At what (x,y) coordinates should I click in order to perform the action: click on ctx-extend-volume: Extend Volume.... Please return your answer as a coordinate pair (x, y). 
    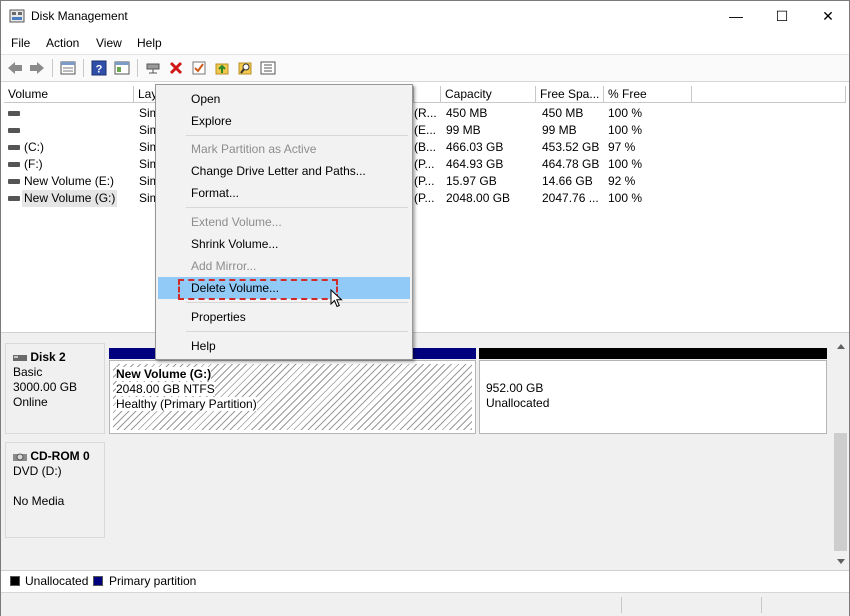
    Looking at the image, I should click on (236, 222).